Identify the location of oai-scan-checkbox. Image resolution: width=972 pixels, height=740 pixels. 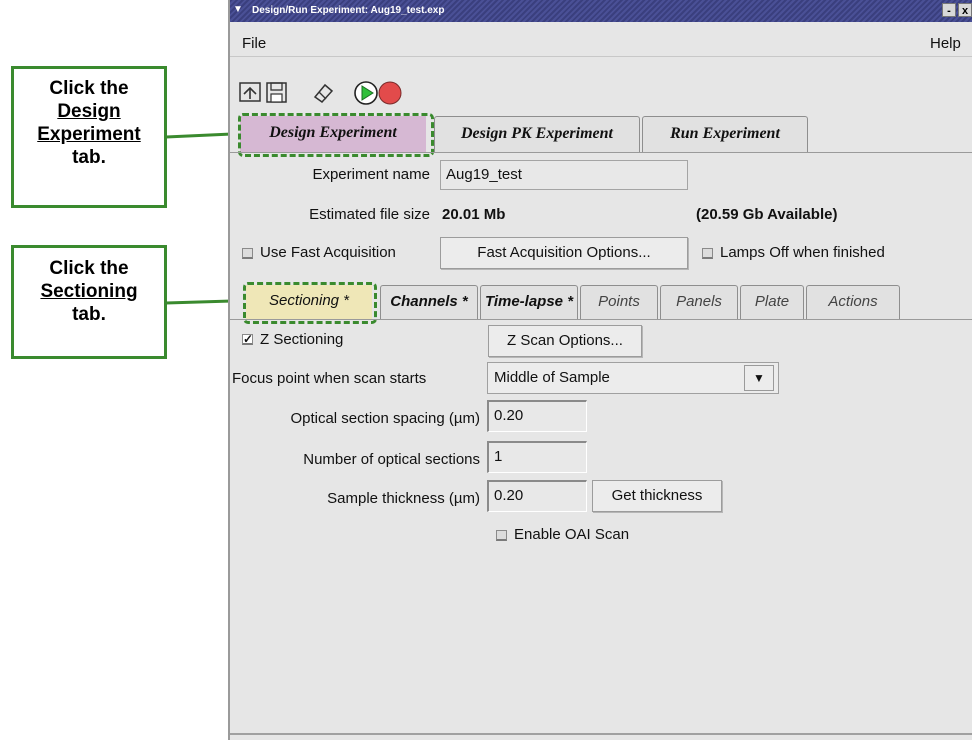
(501, 535).